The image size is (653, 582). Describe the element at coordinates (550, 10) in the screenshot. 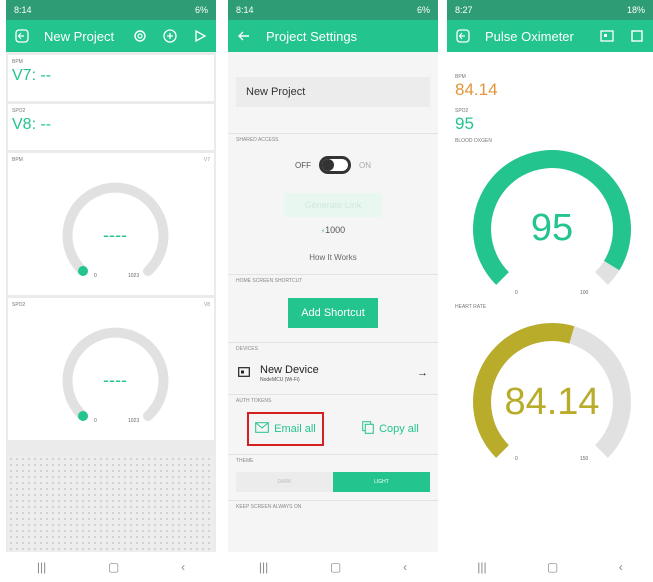

I see `status-bar: 8:27 18%` at that location.